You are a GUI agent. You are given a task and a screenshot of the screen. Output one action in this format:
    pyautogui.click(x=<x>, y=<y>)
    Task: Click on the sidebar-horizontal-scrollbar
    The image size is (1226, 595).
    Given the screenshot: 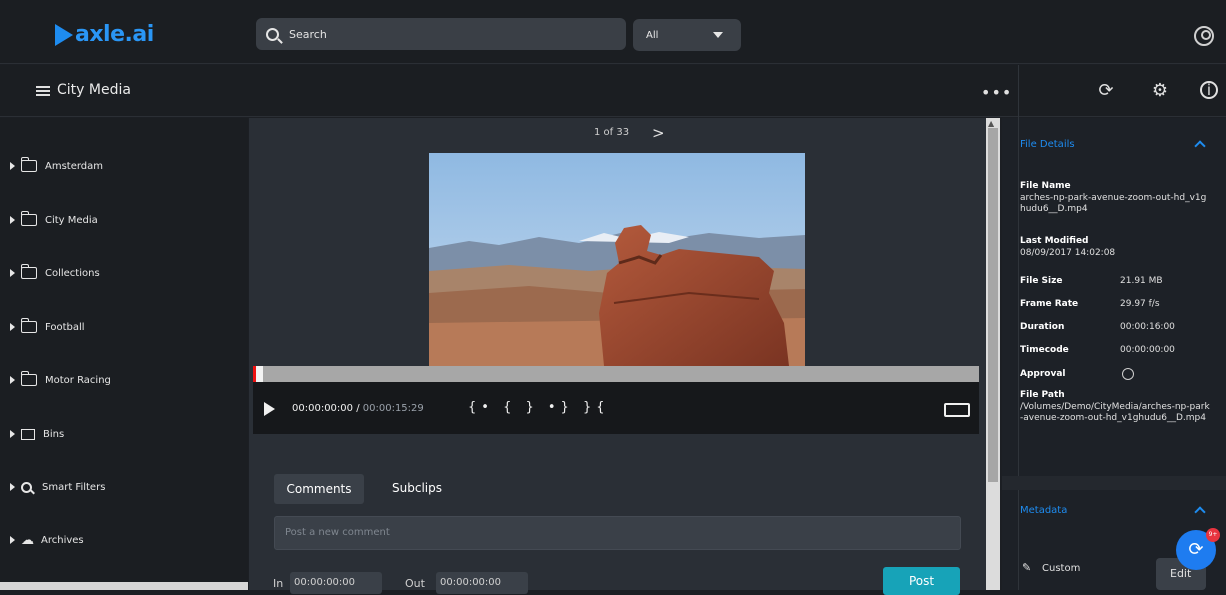 What is the action you would take?
    pyautogui.click(x=124, y=586)
    